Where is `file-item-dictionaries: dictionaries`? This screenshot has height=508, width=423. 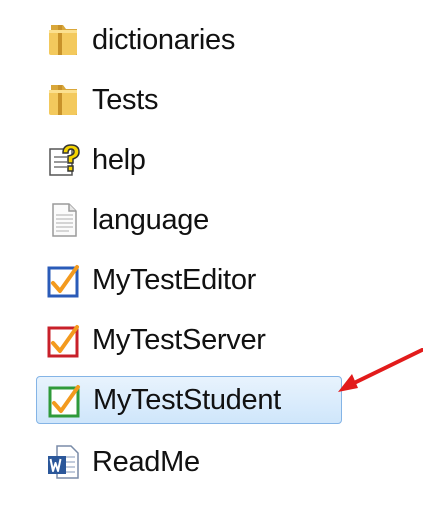
file-item-dictionaries: dictionaries is located at coordinates (201, 40).